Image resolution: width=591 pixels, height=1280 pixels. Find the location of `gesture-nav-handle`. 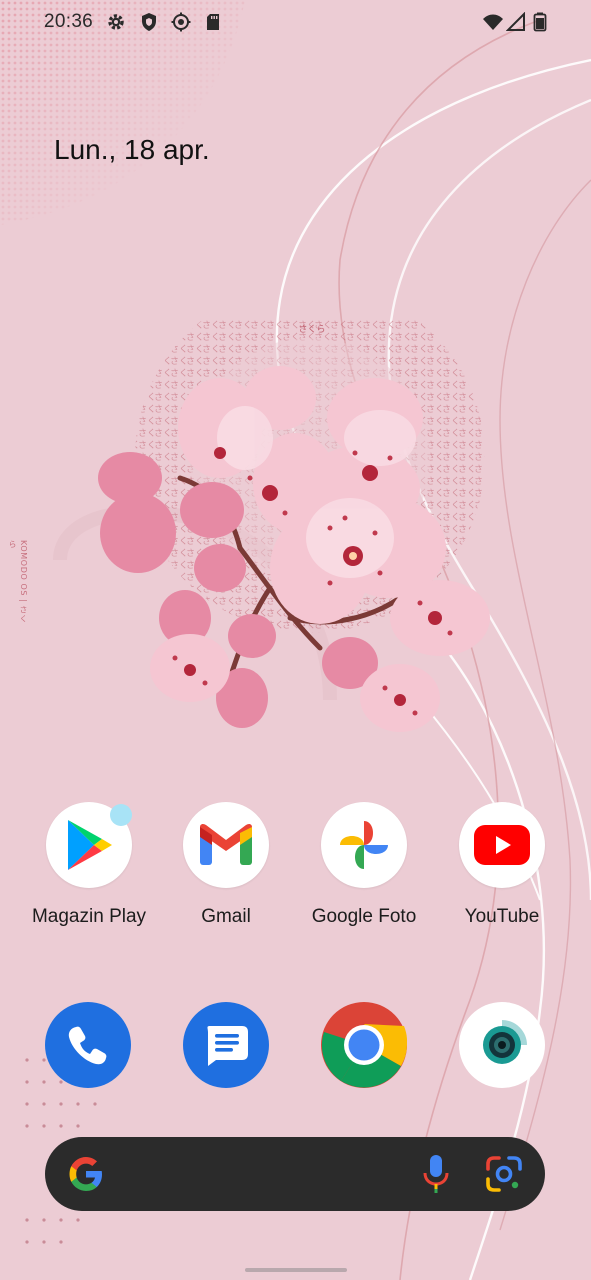

gesture-nav-handle is located at coordinates (296, 1270).